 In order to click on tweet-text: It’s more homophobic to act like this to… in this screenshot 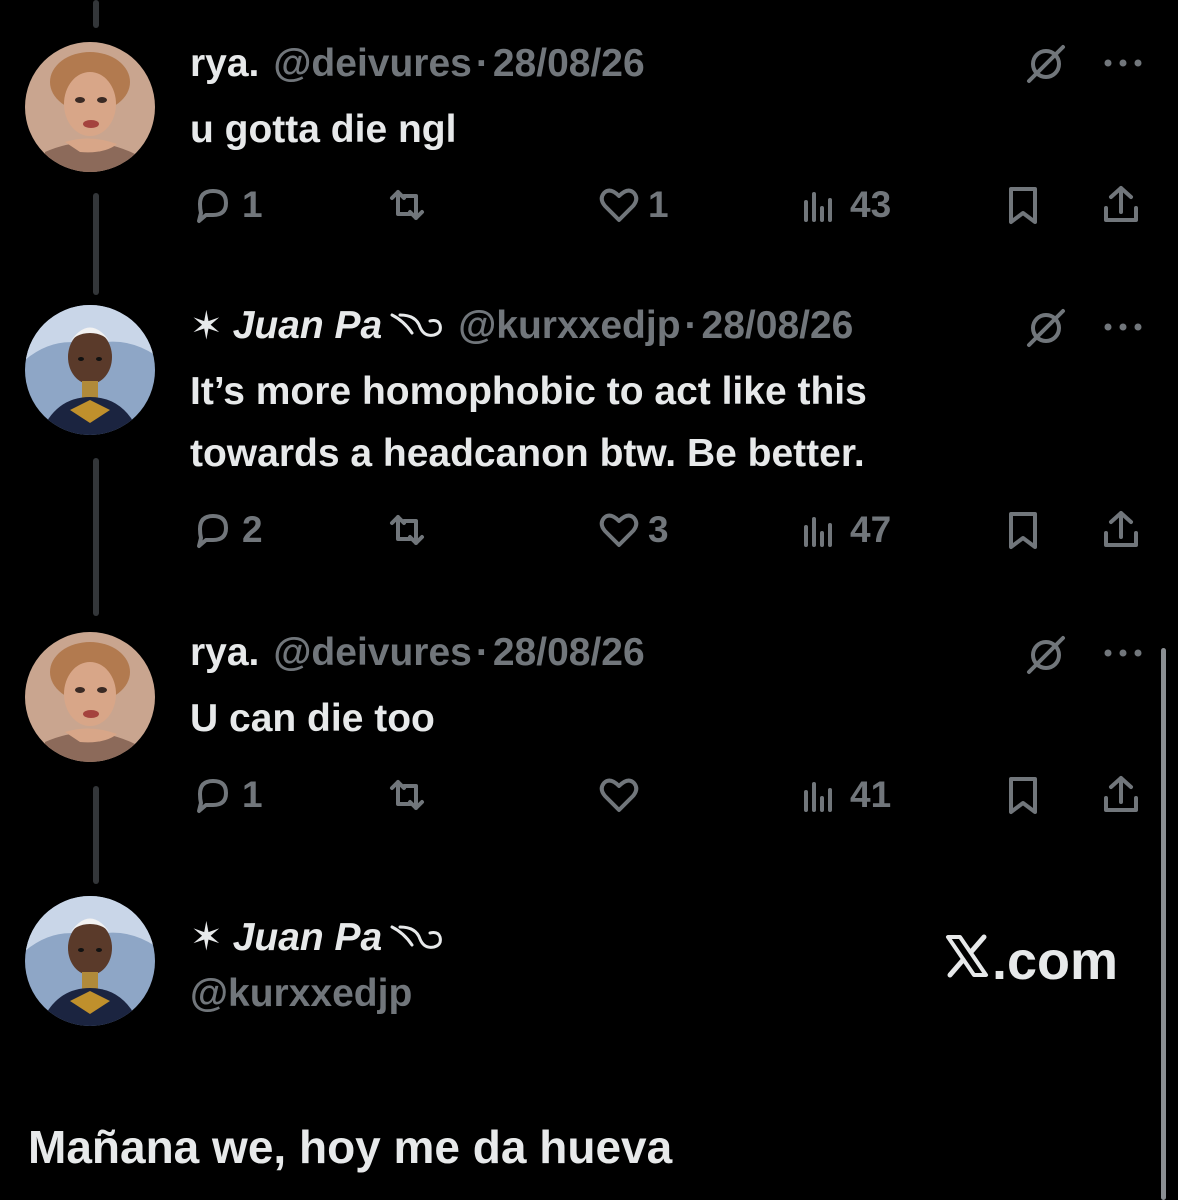, I will do `click(528, 423)`.